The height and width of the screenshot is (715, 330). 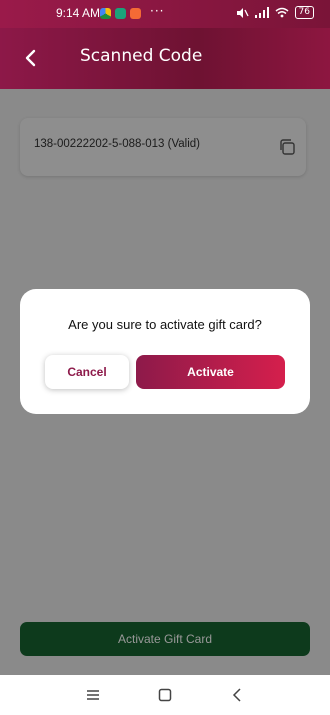 What do you see at coordinates (304, 12) in the screenshot?
I see `battery-icon: 76` at bounding box center [304, 12].